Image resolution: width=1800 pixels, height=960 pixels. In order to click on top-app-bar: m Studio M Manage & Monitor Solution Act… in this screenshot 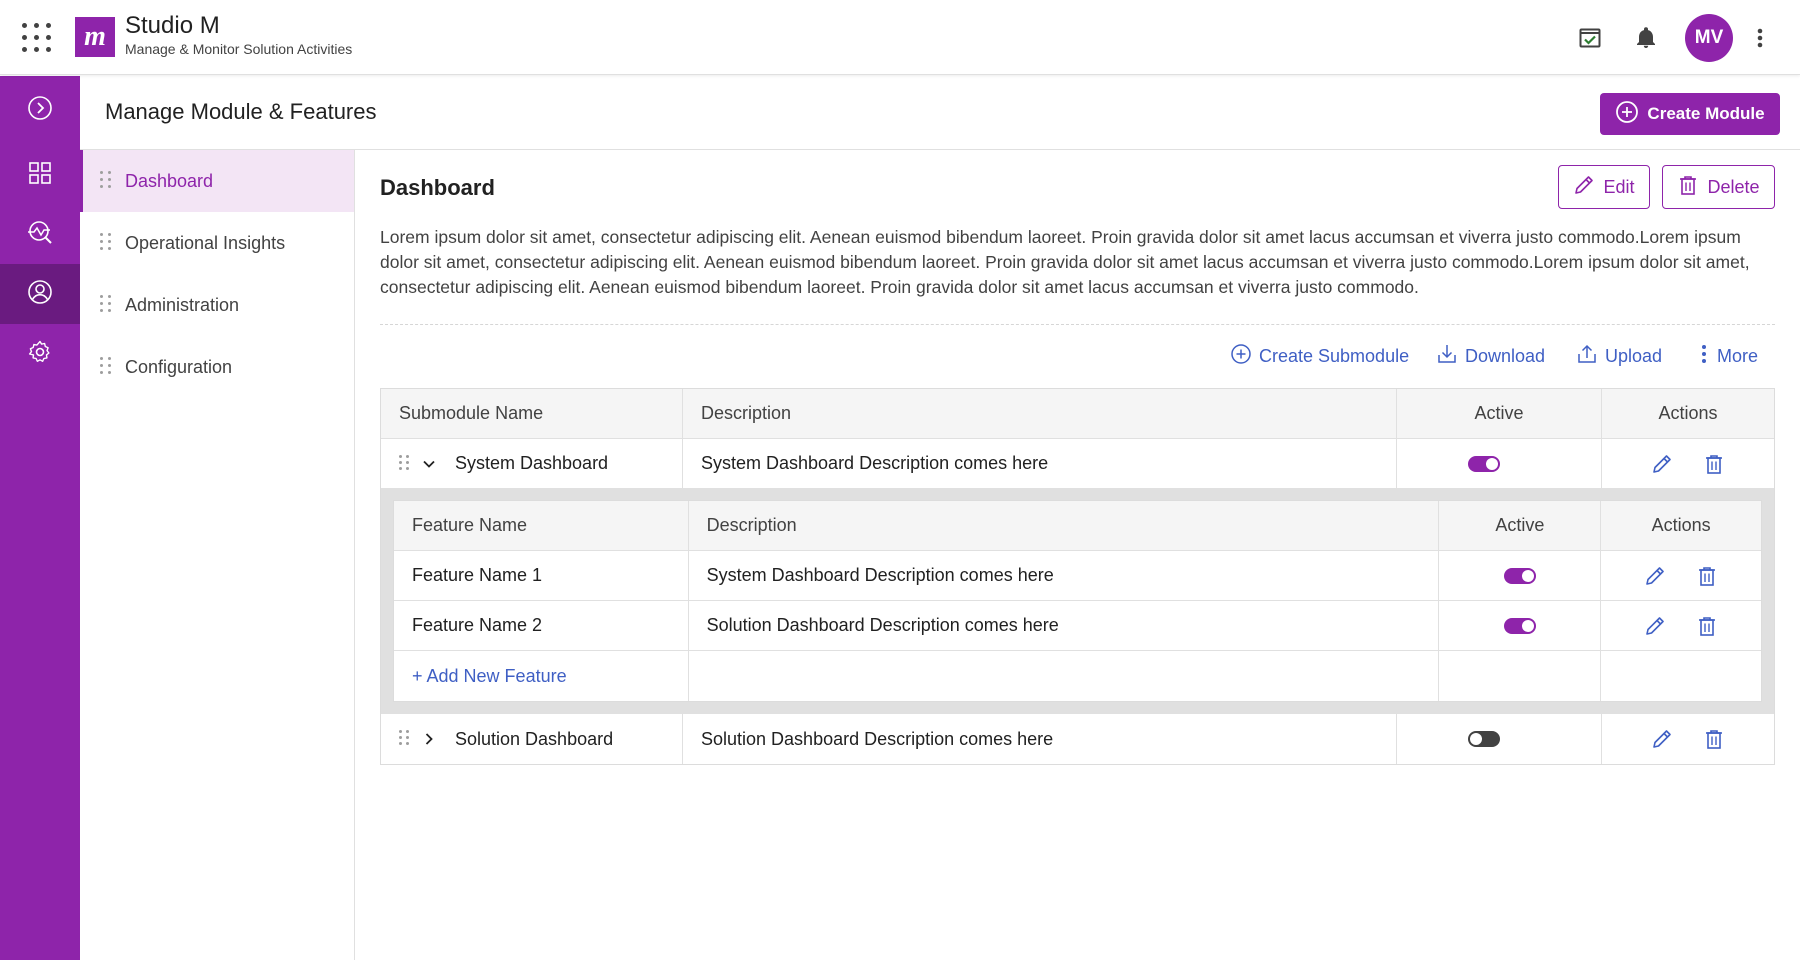, I will do `click(900, 37)`.